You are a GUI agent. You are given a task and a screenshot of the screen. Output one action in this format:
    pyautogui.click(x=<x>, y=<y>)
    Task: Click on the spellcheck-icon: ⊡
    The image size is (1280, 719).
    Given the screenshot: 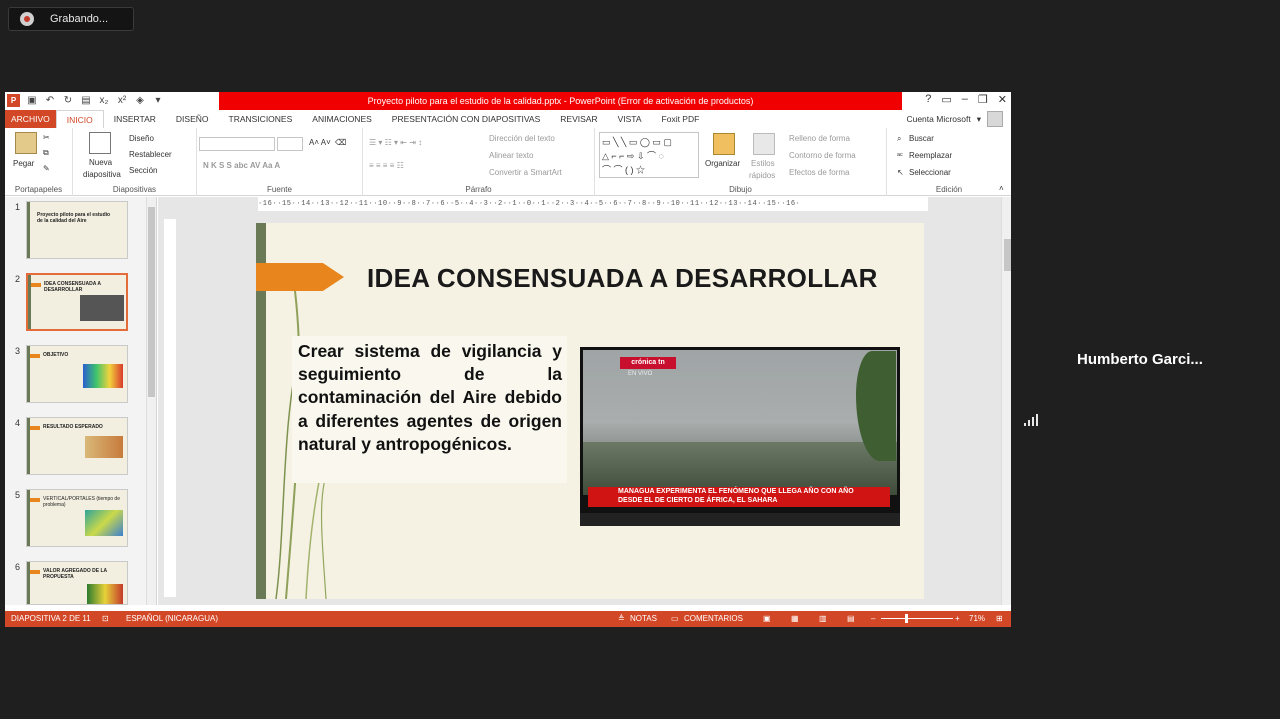 What is the action you would take?
    pyautogui.click(x=105, y=619)
    